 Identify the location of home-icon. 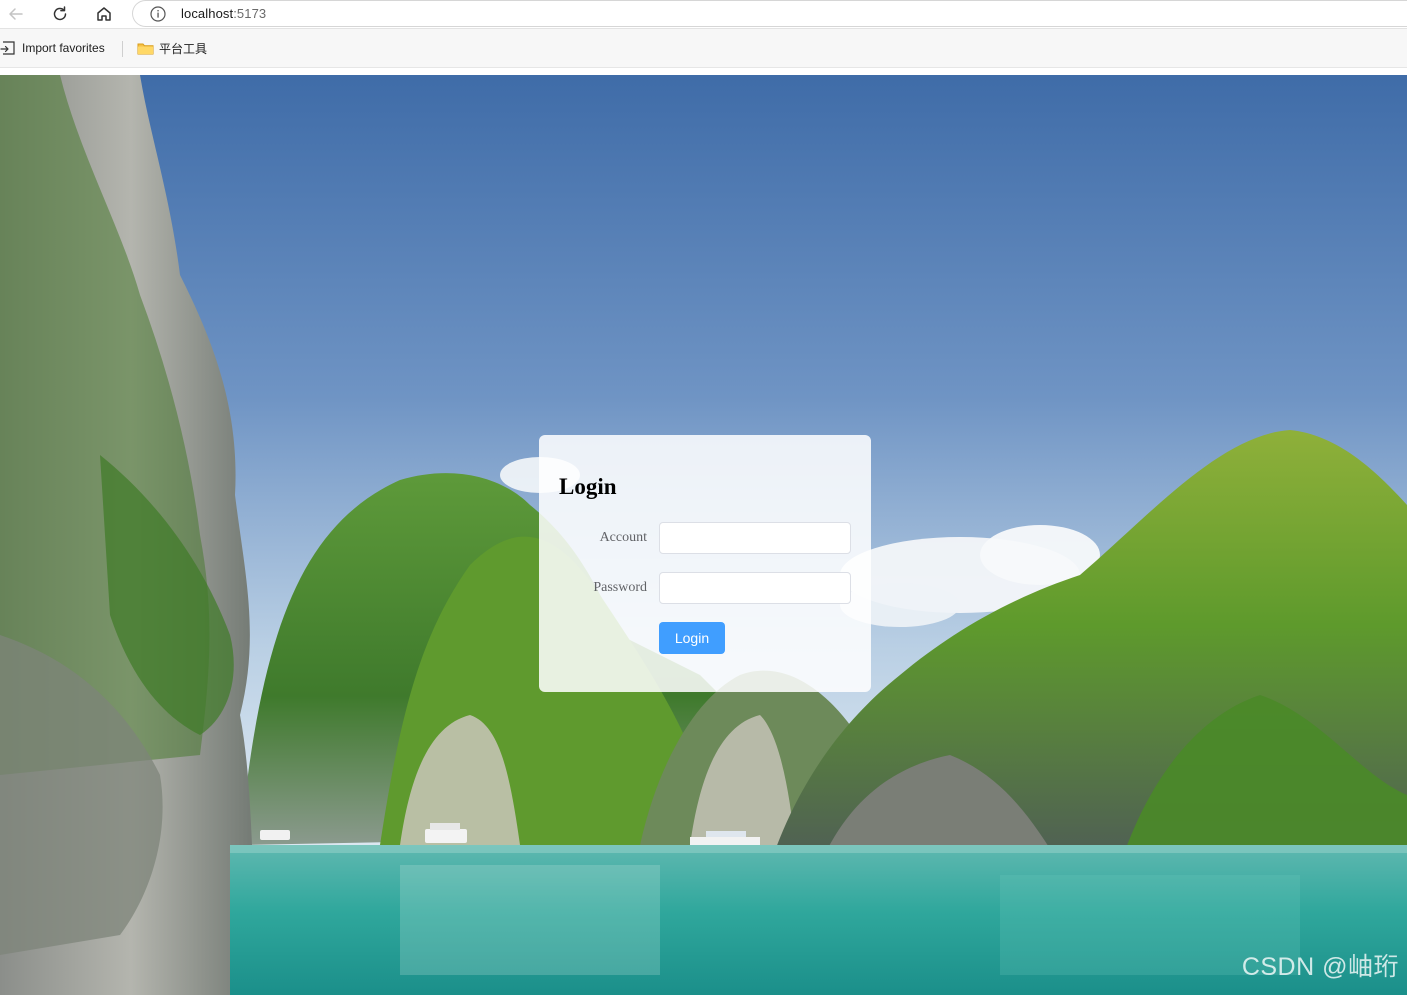
(104, 14).